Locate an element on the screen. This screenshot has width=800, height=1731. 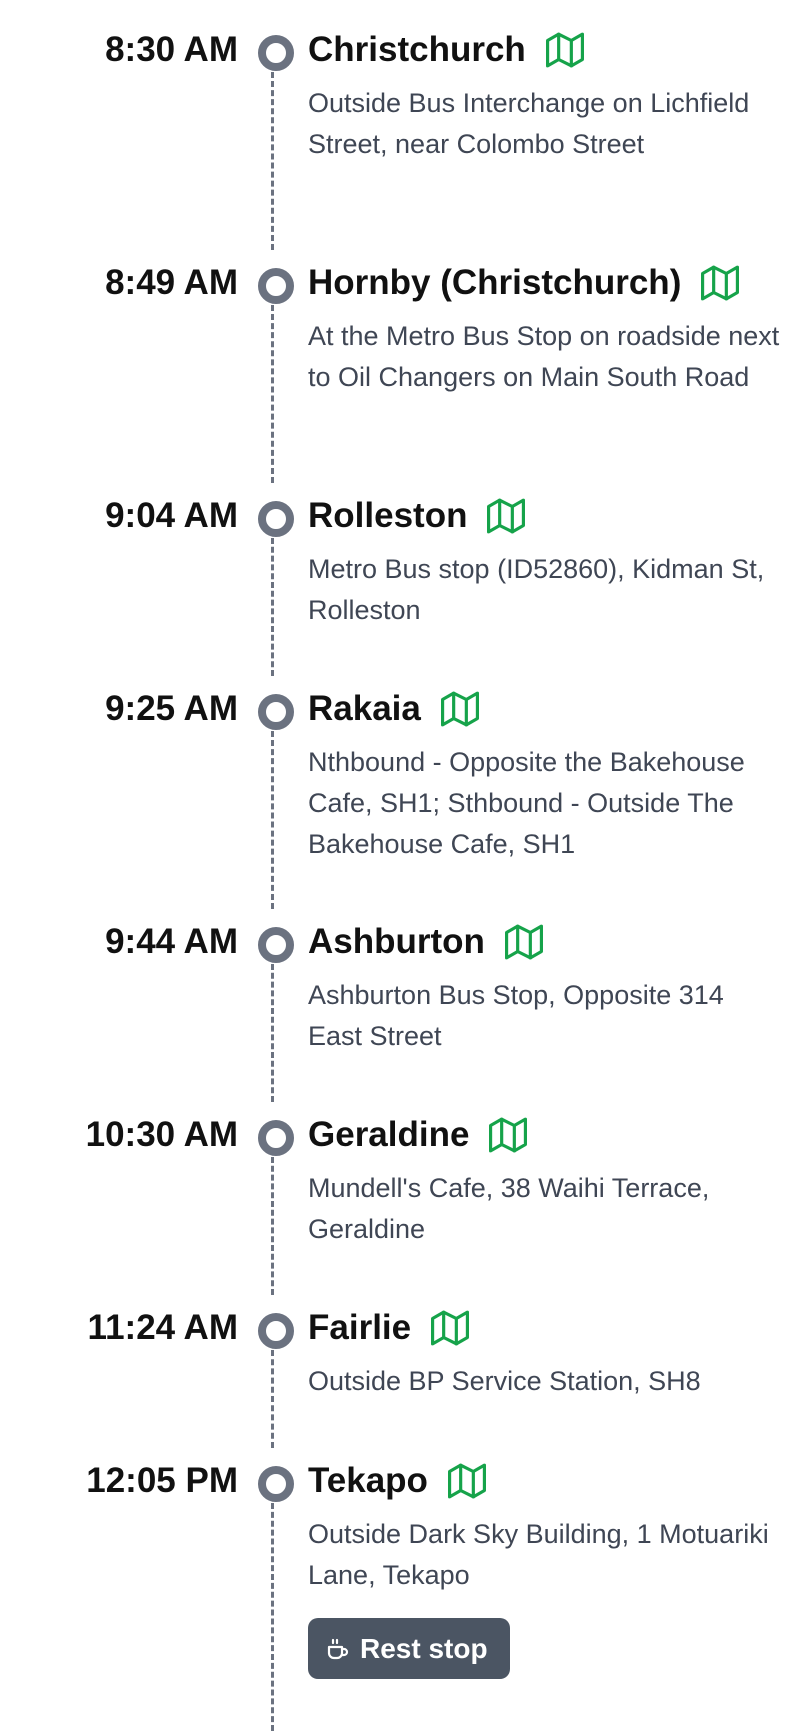
rest-stop-button: Rest stop is located at coordinates (409, 1648).